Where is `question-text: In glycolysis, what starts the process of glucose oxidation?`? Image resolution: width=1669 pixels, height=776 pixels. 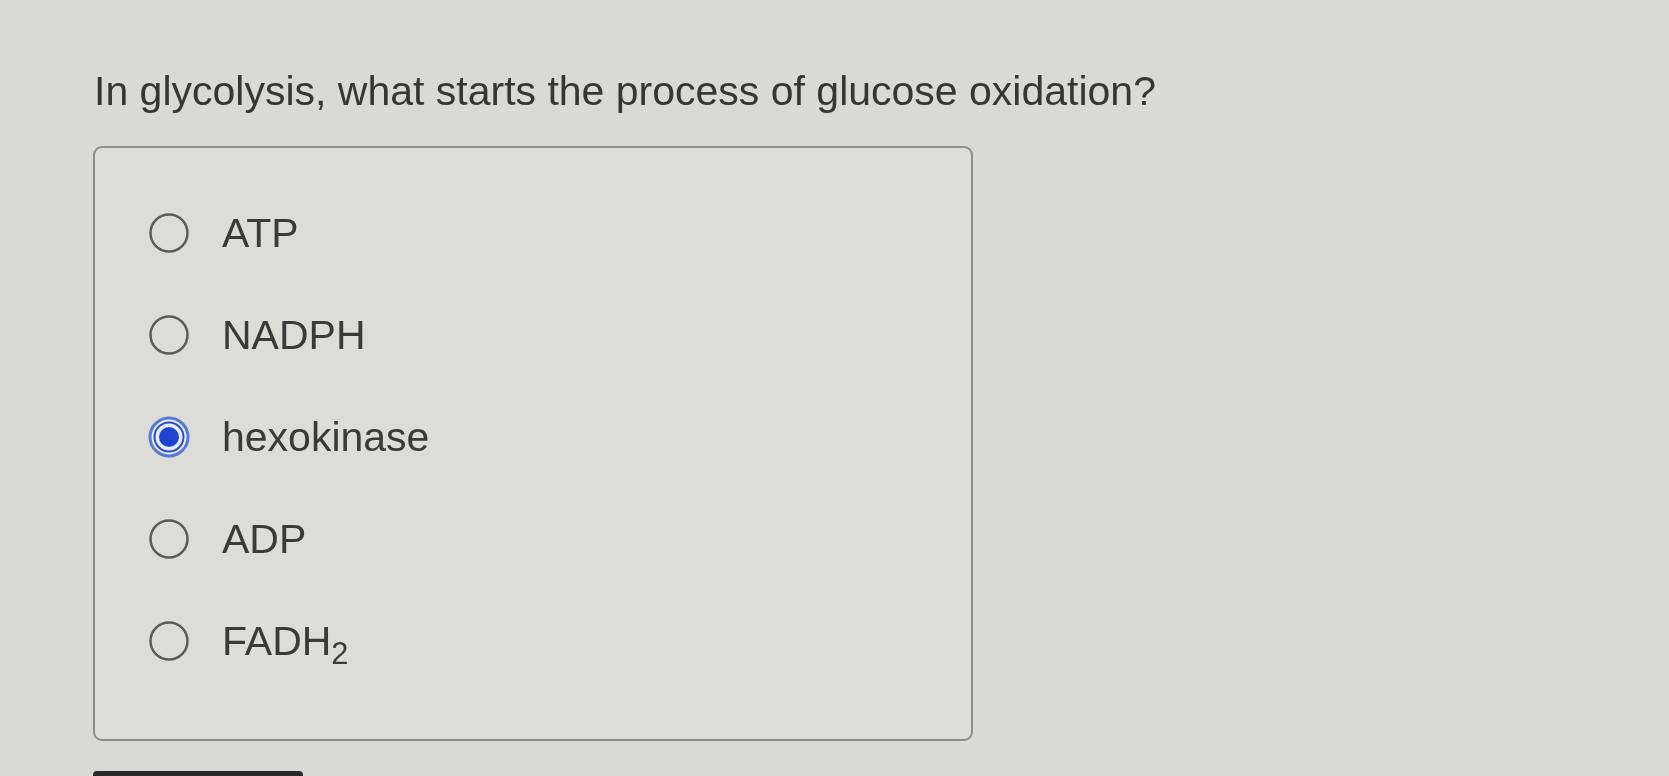 question-text: In glycolysis, what starts the process of glucose oxidation? is located at coordinates (625, 91).